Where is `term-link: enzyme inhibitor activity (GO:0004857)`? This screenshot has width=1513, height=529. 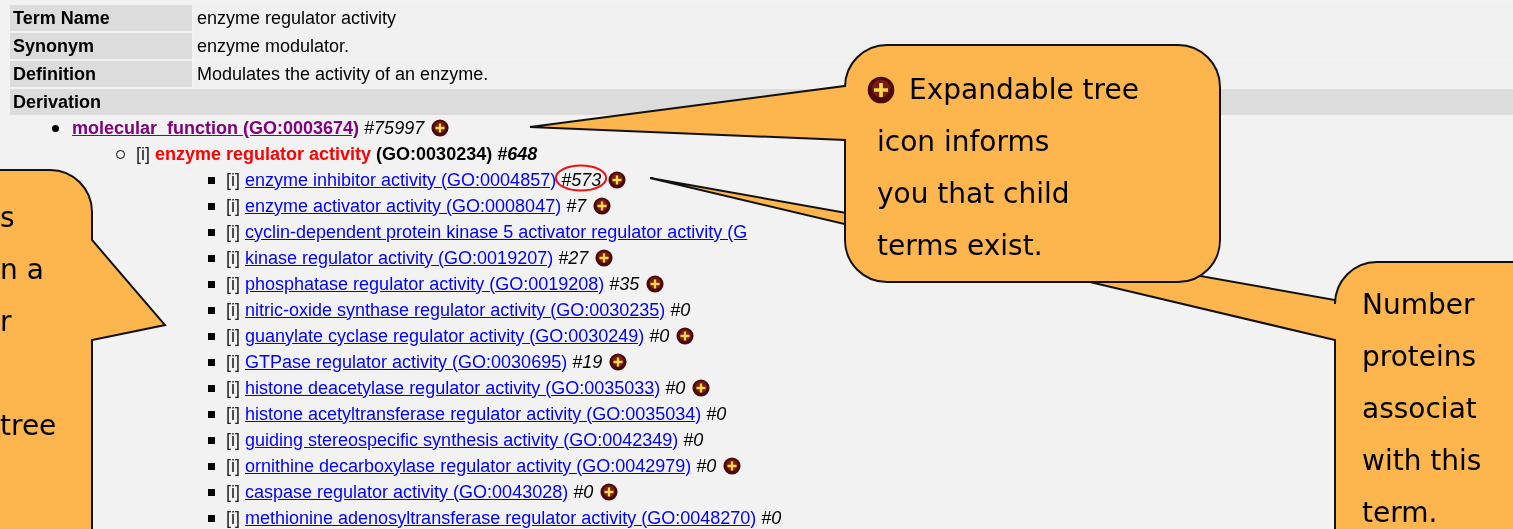
term-link: enzyme inhibitor activity (GO:0004857) is located at coordinates (401, 180).